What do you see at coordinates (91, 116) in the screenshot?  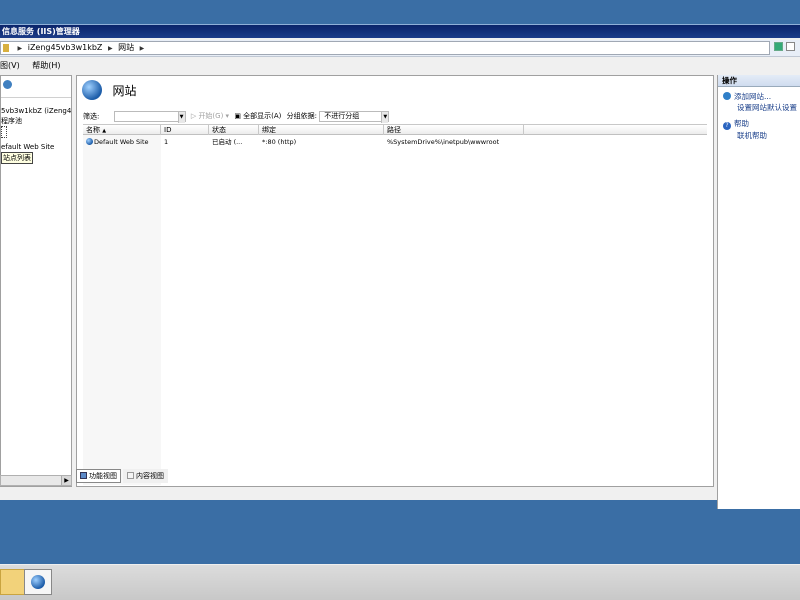 I see `filter-label: 筛选:` at bounding box center [91, 116].